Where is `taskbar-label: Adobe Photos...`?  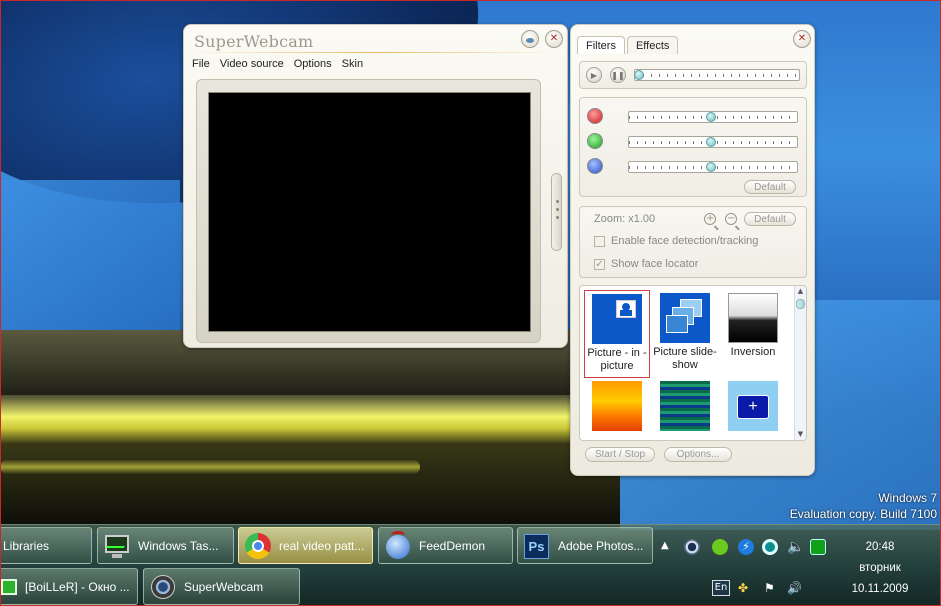 taskbar-label: Adobe Photos... is located at coordinates (601, 545).